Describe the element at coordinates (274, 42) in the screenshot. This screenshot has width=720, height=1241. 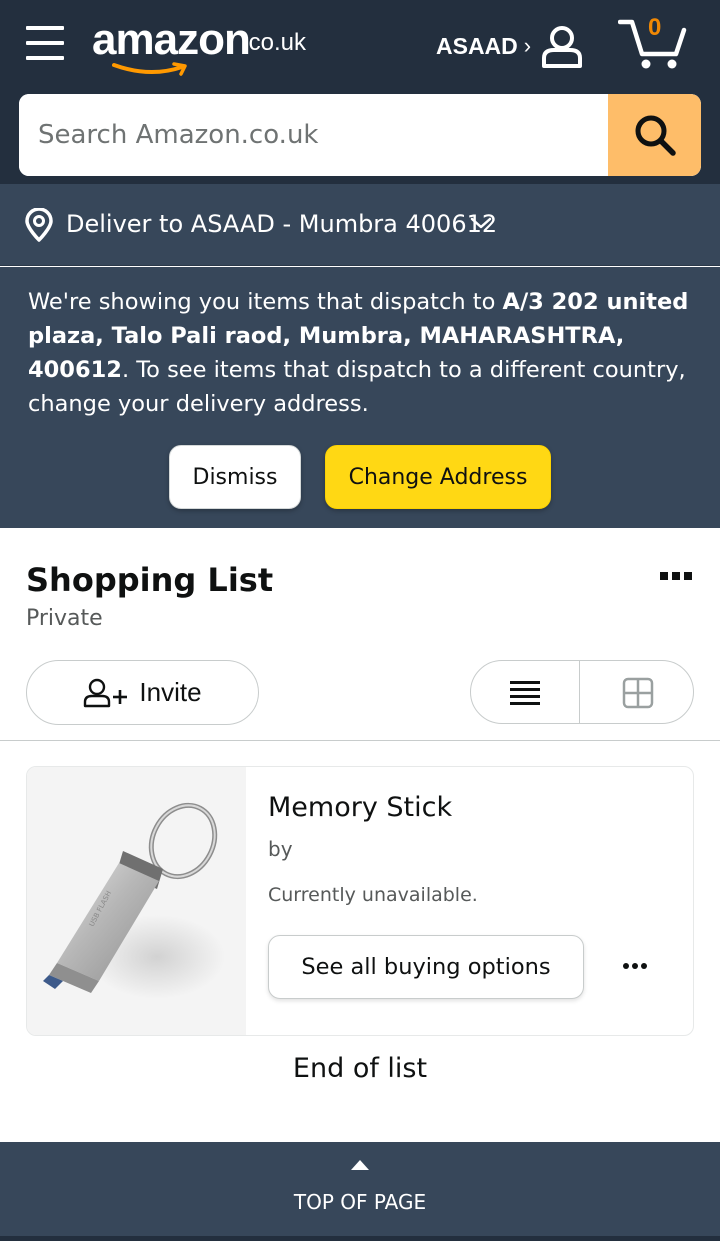
I see `logo-domain: .co.uk` at that location.